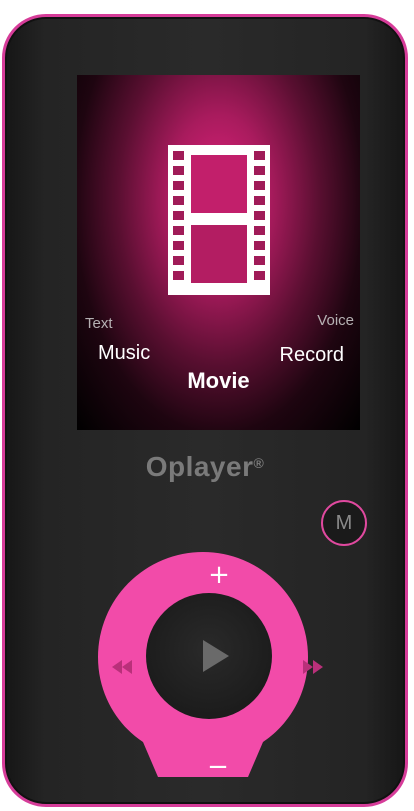 This screenshot has height=811, width=414. What do you see at coordinates (312, 355) in the screenshot?
I see `menu-item-record: Record` at bounding box center [312, 355].